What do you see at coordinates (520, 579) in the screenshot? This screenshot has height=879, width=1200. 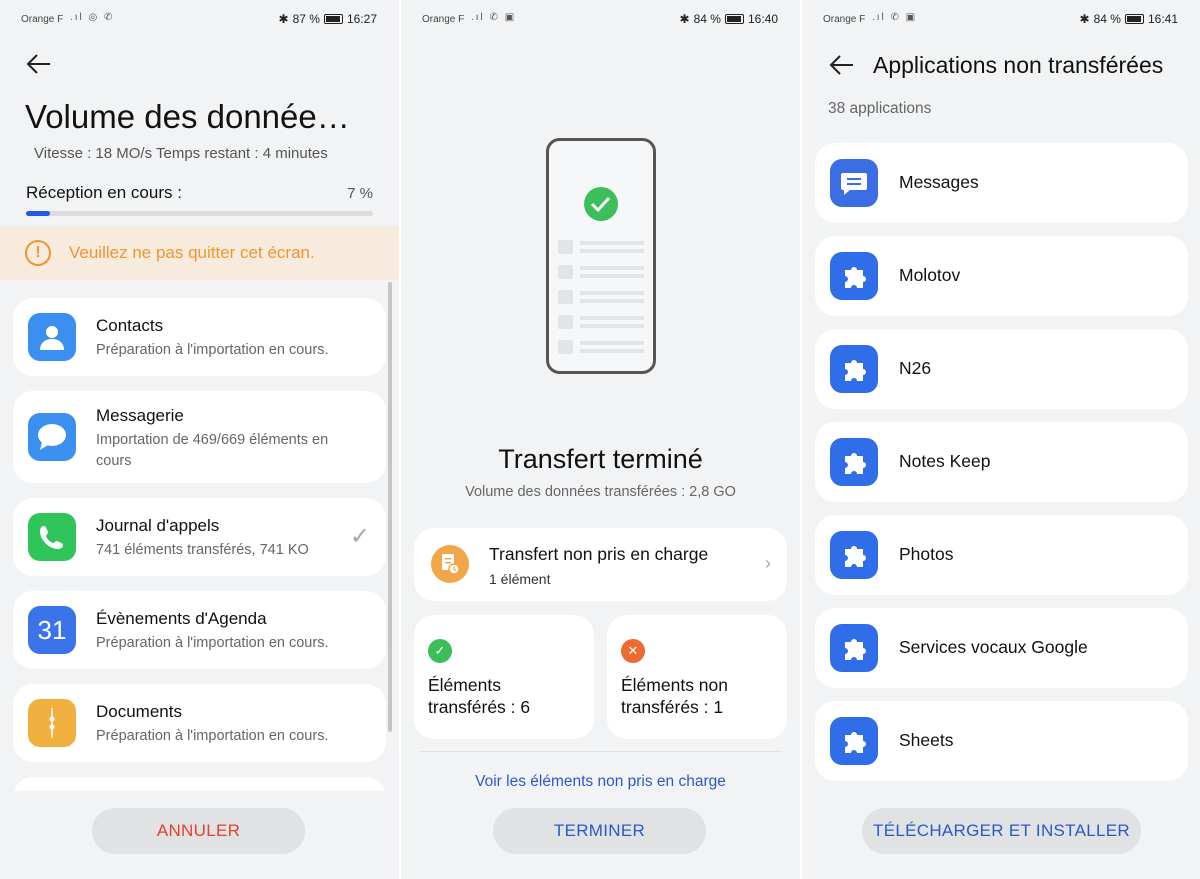 I see `unsupported-count: 1 élément` at bounding box center [520, 579].